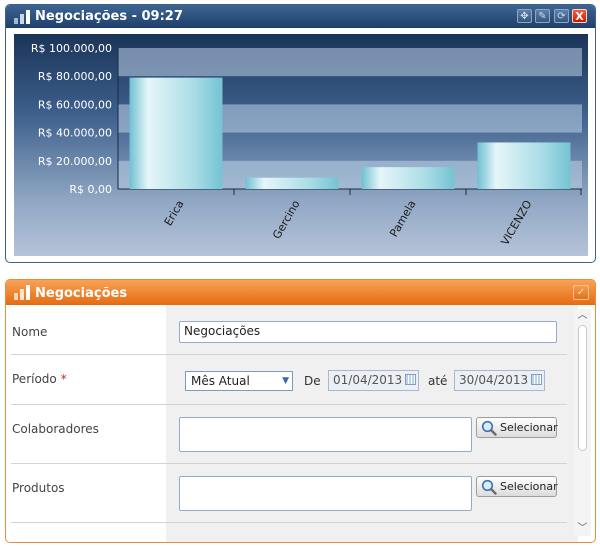 The width and height of the screenshot is (600, 546). What do you see at coordinates (300, 292) in the screenshot?
I see `form-widget-header: Negociações ✓` at bounding box center [300, 292].